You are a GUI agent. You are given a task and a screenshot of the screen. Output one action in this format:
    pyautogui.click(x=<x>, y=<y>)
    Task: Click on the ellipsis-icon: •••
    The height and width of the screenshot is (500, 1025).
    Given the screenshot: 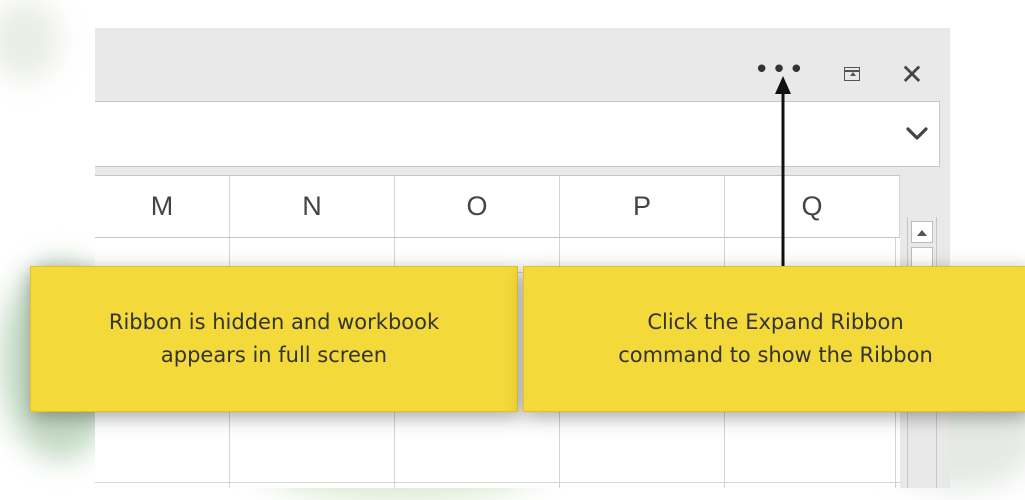 What is the action you would take?
    pyautogui.click(x=780, y=70)
    